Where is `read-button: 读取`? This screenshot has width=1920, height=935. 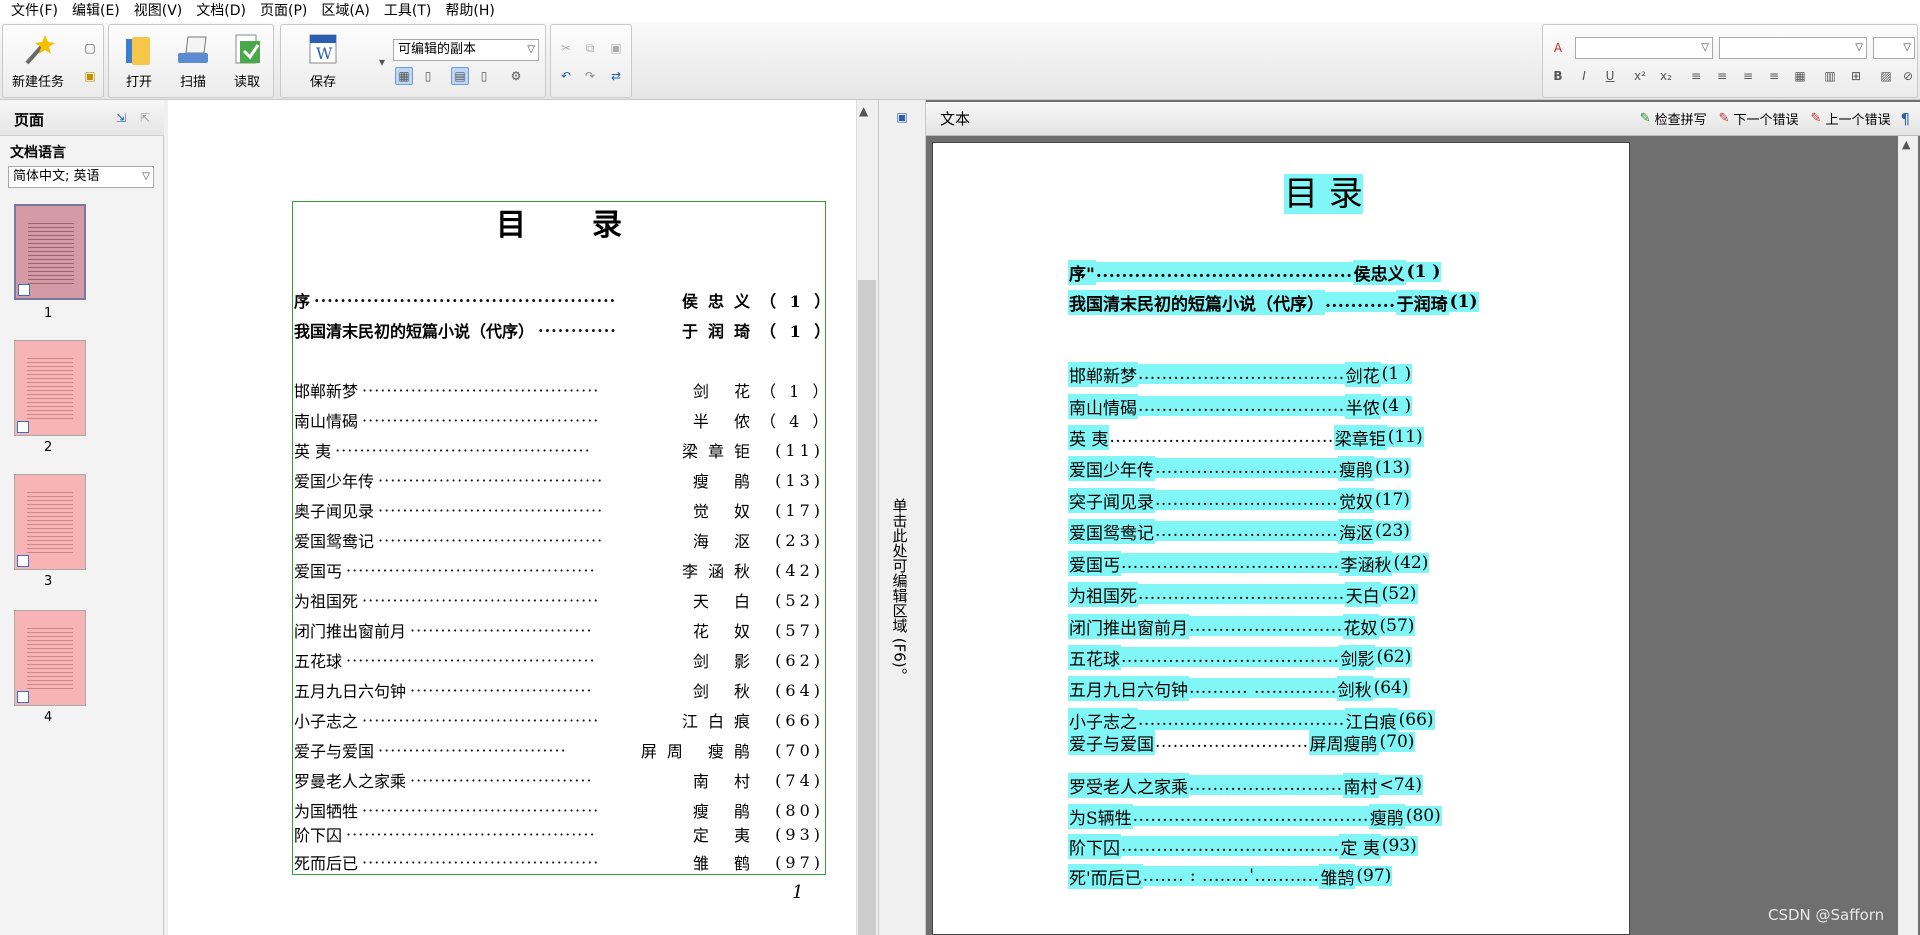 read-button: 读取 is located at coordinates (247, 62).